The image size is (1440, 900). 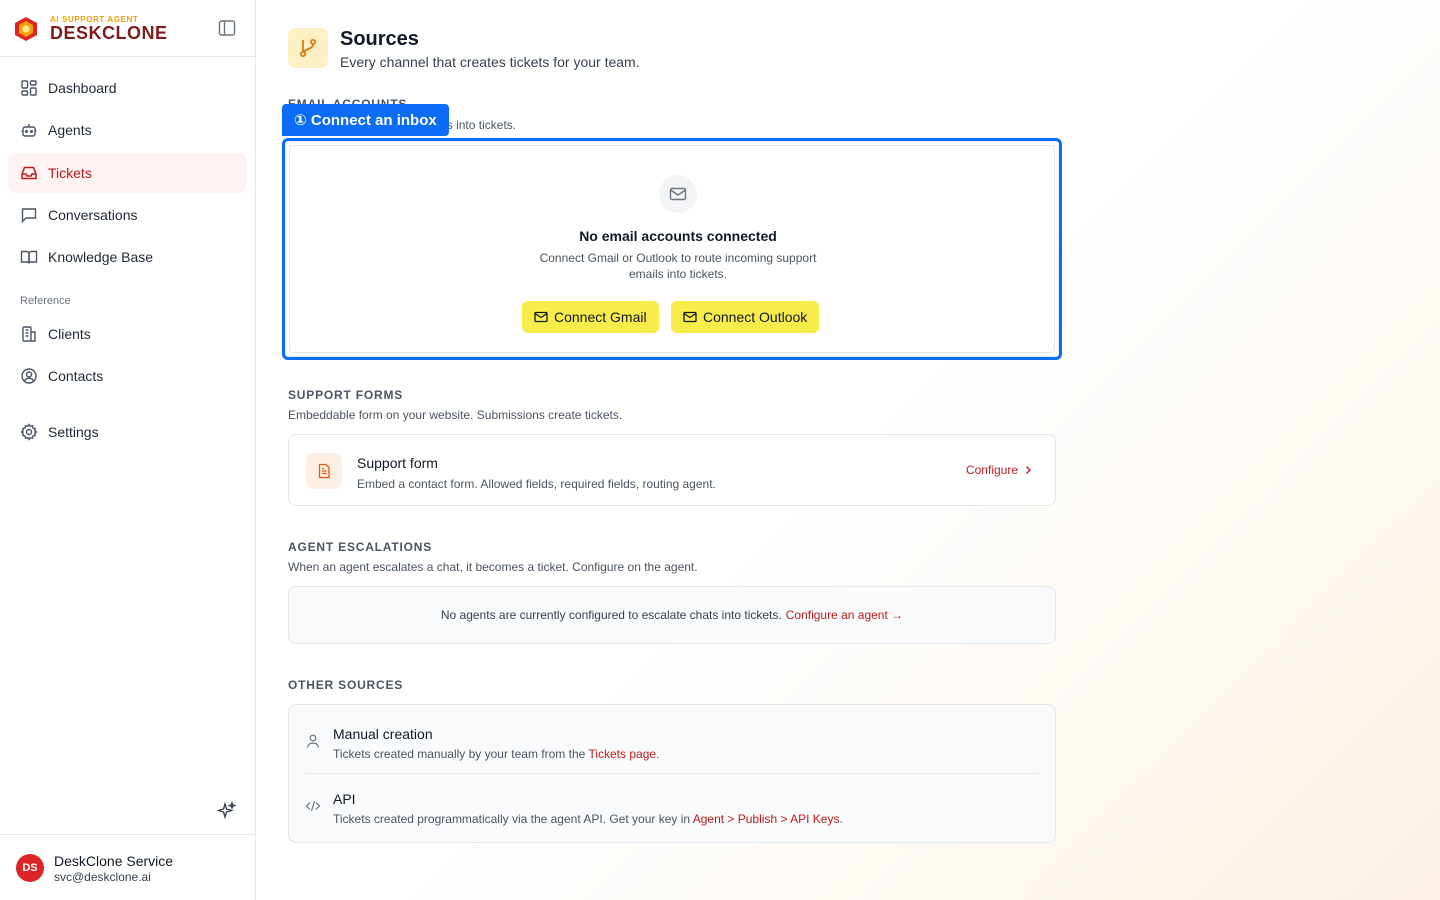 I want to click on brand-divider, so click(x=128, y=56).